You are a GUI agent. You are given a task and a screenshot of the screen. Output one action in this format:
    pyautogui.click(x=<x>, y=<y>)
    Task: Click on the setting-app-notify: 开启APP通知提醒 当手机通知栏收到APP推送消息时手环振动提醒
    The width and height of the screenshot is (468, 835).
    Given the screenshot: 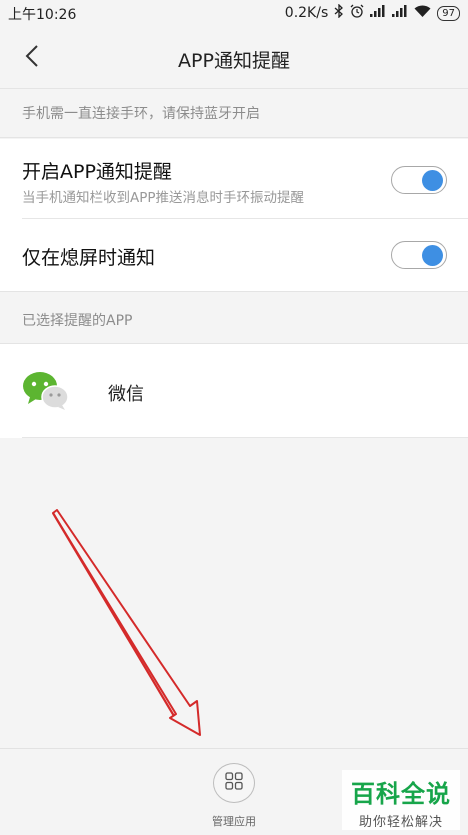 What is the action you would take?
    pyautogui.click(x=245, y=179)
    